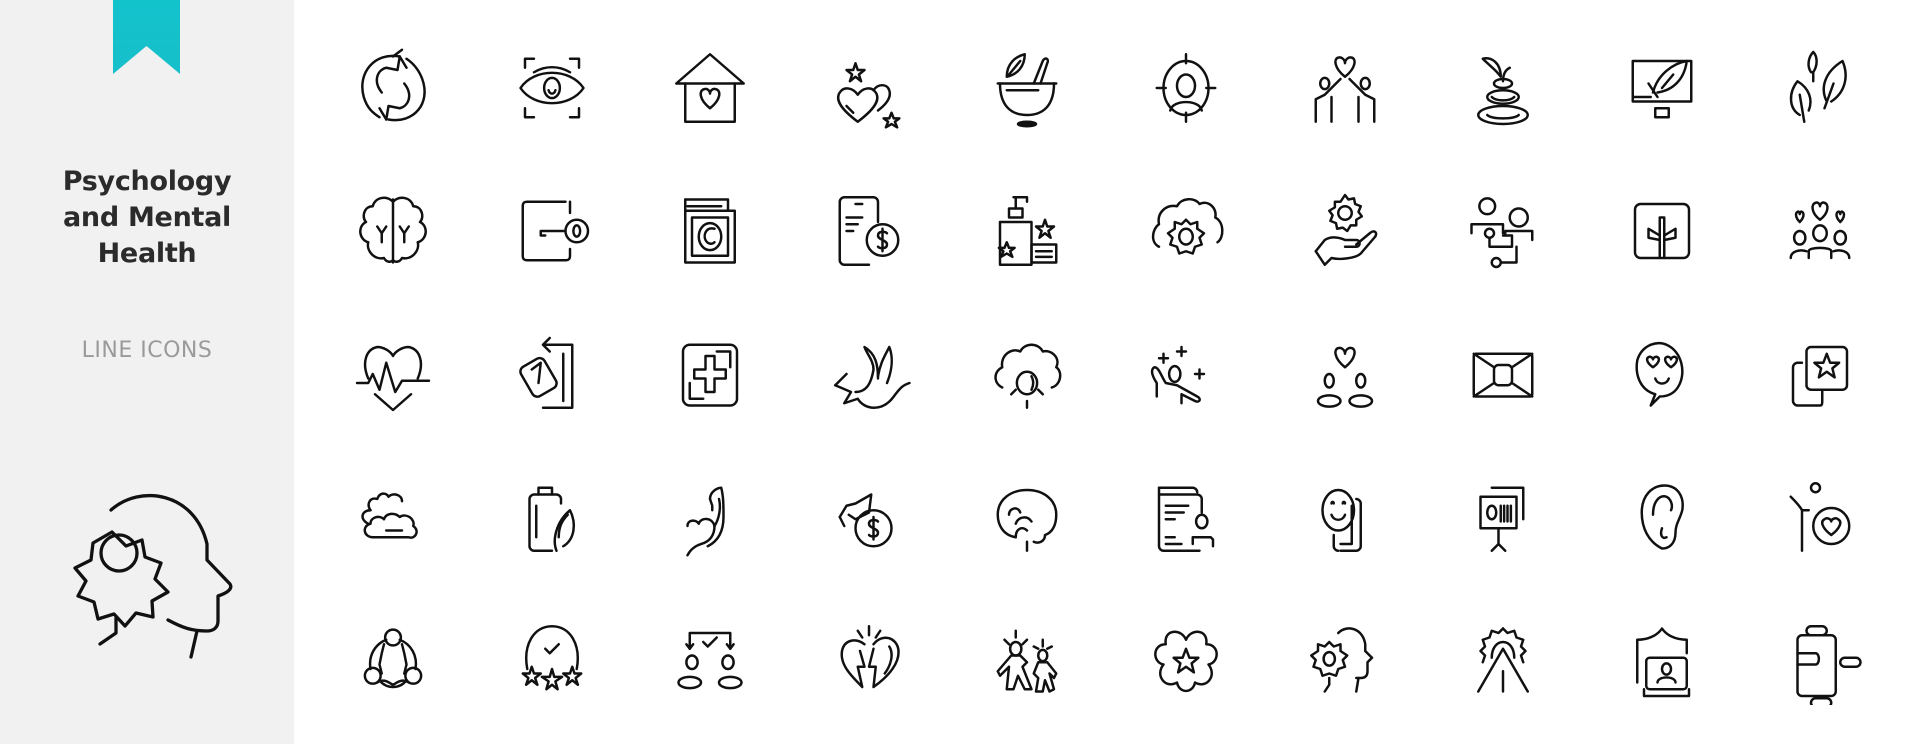  I want to click on group-hearts-icon, so click(1820, 231).